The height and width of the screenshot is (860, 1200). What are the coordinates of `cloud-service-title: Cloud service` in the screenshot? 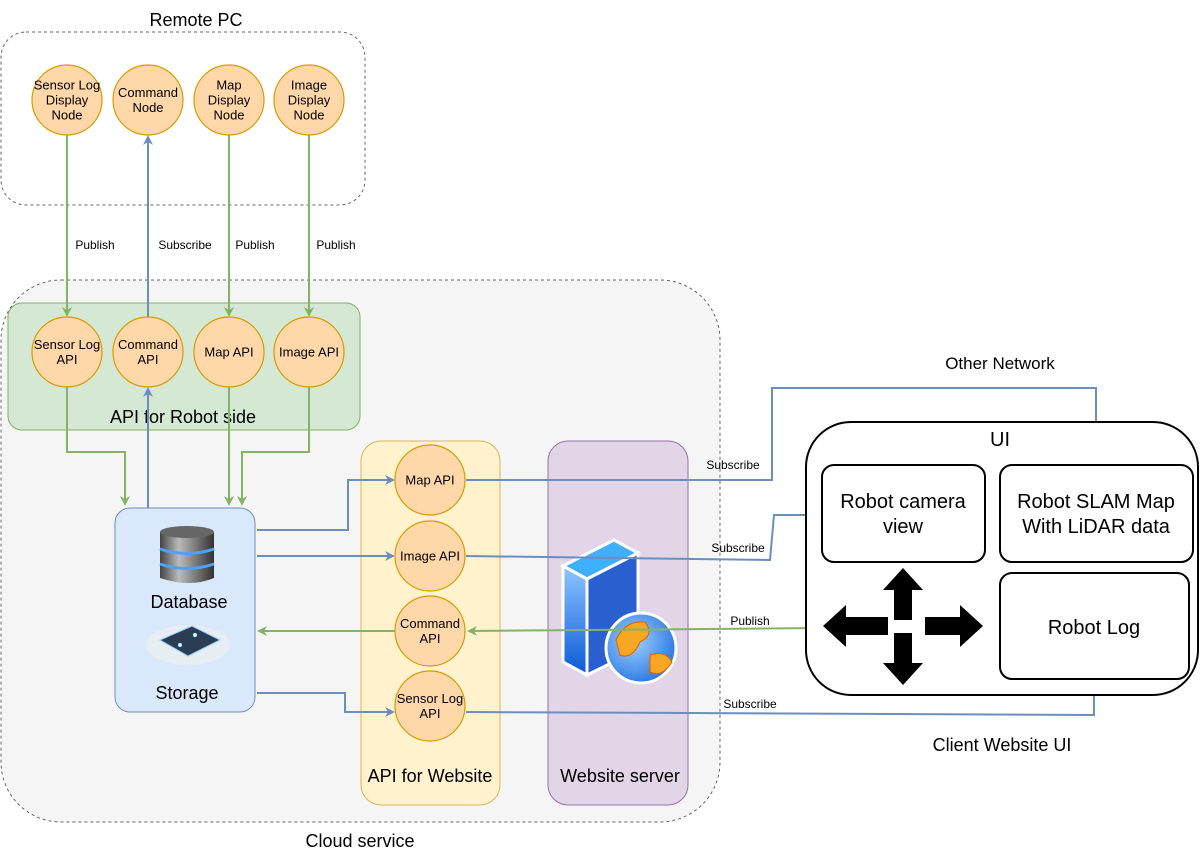 It's located at (359, 841).